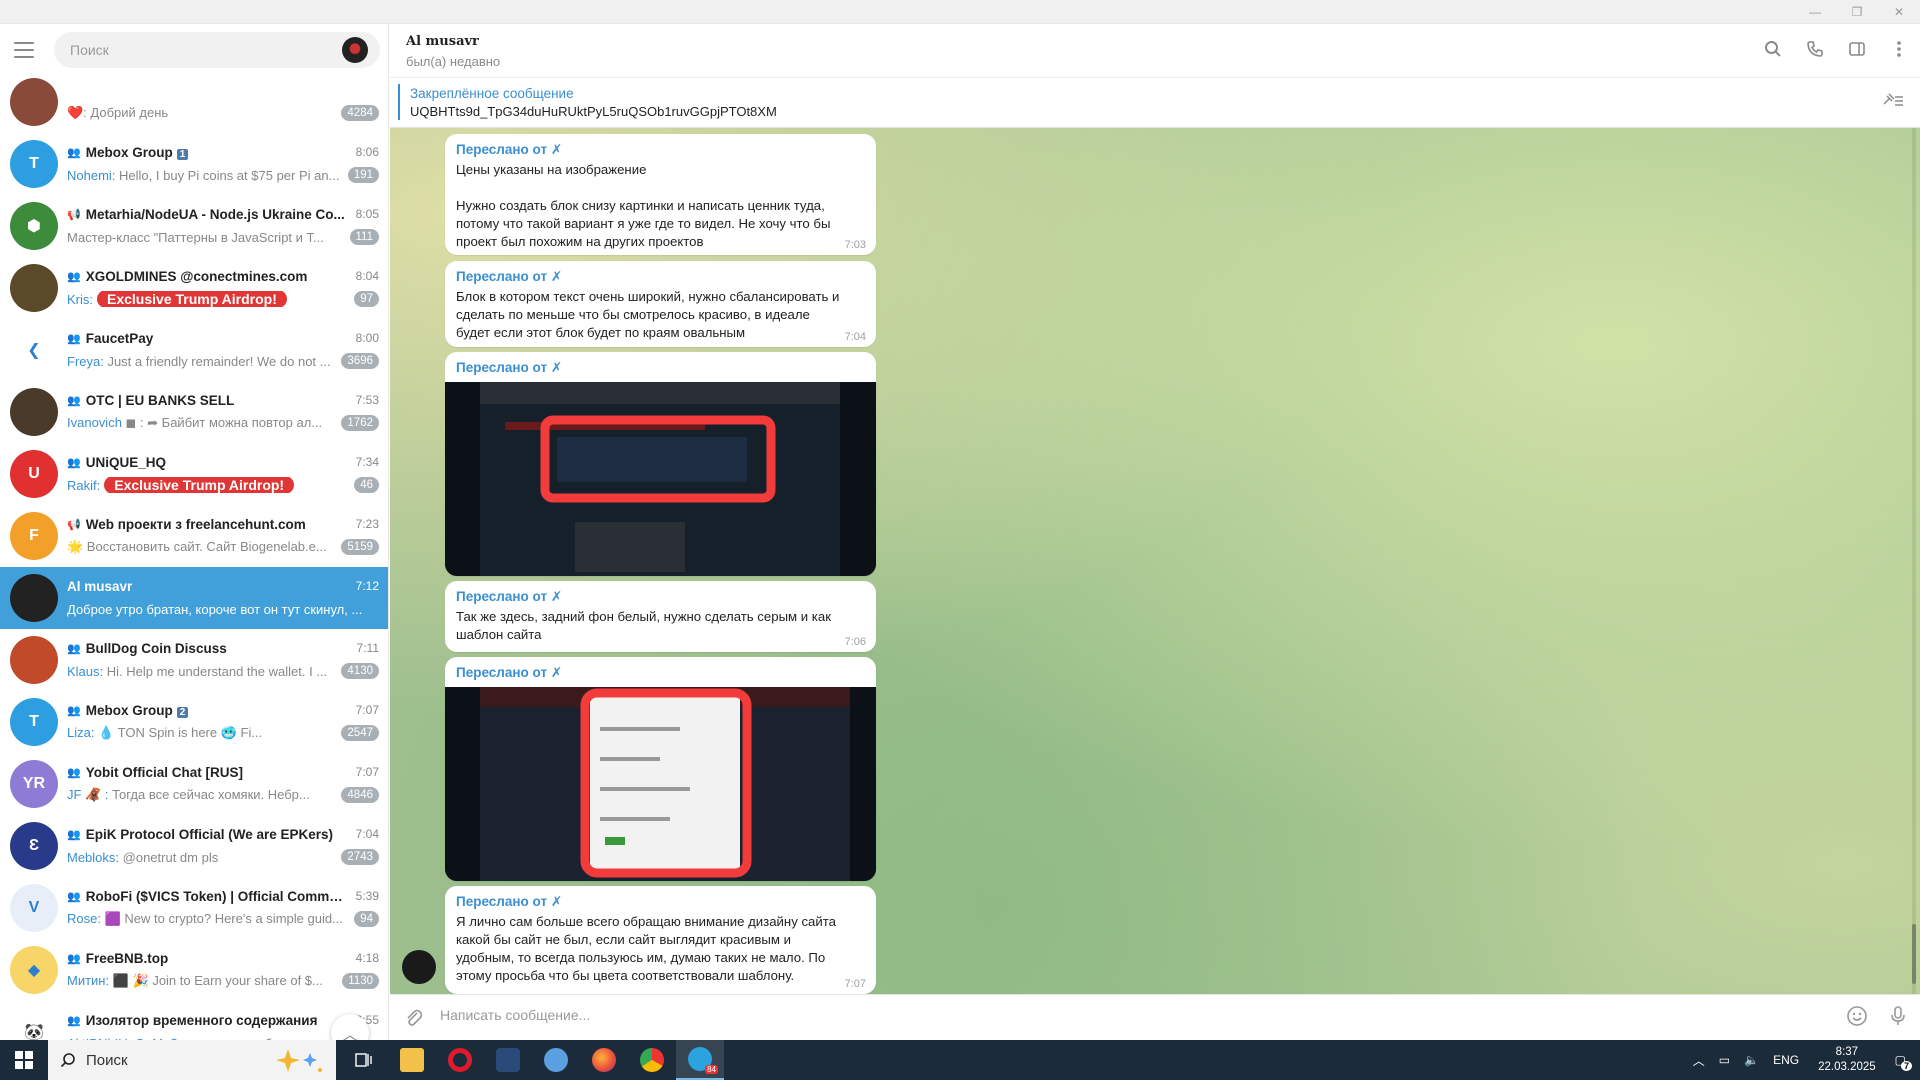 Image resolution: width=1920 pixels, height=1080 pixels. What do you see at coordinates (413, 1019) in the screenshot?
I see `attach-icon` at bounding box center [413, 1019].